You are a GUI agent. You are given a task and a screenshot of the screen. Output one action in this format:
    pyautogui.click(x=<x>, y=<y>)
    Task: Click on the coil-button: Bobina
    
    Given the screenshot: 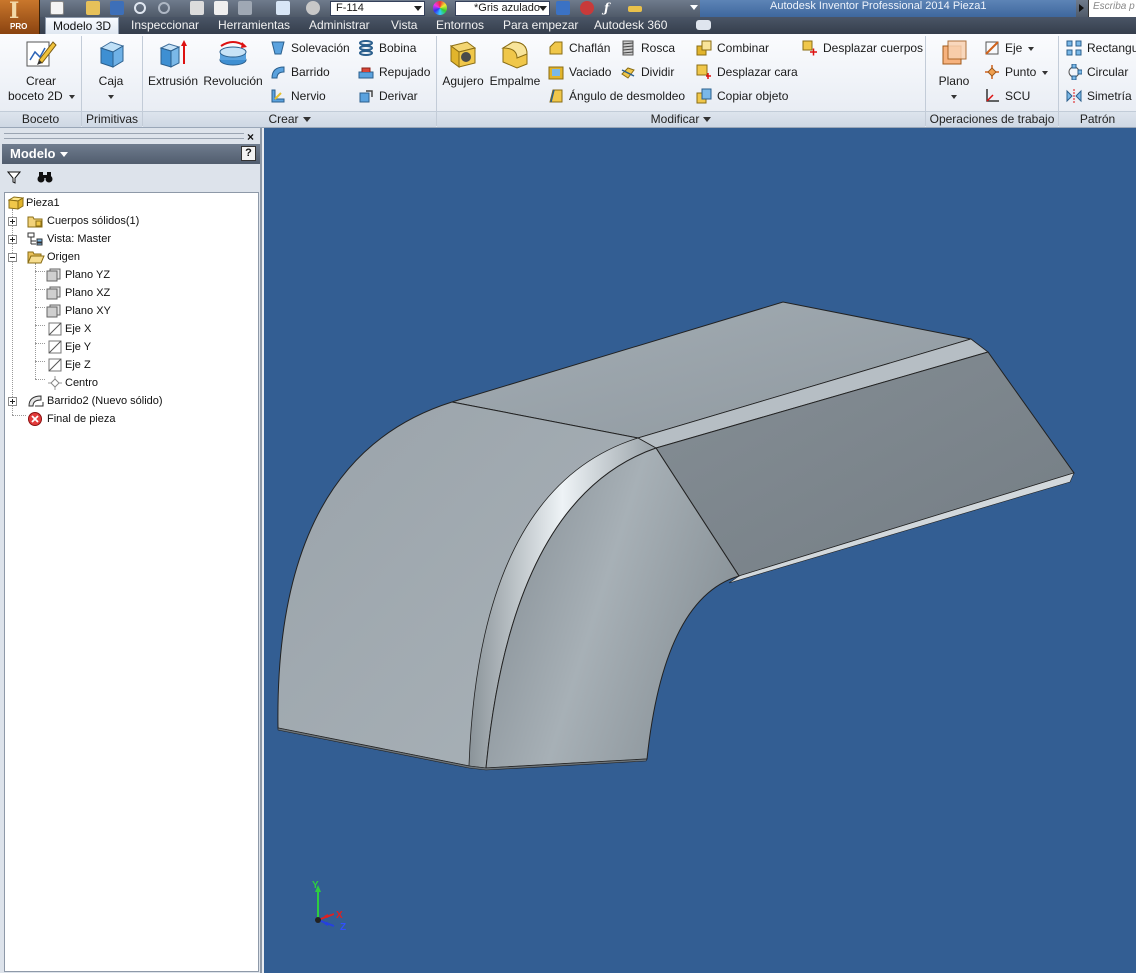 What is the action you would take?
    pyautogui.click(x=387, y=48)
    